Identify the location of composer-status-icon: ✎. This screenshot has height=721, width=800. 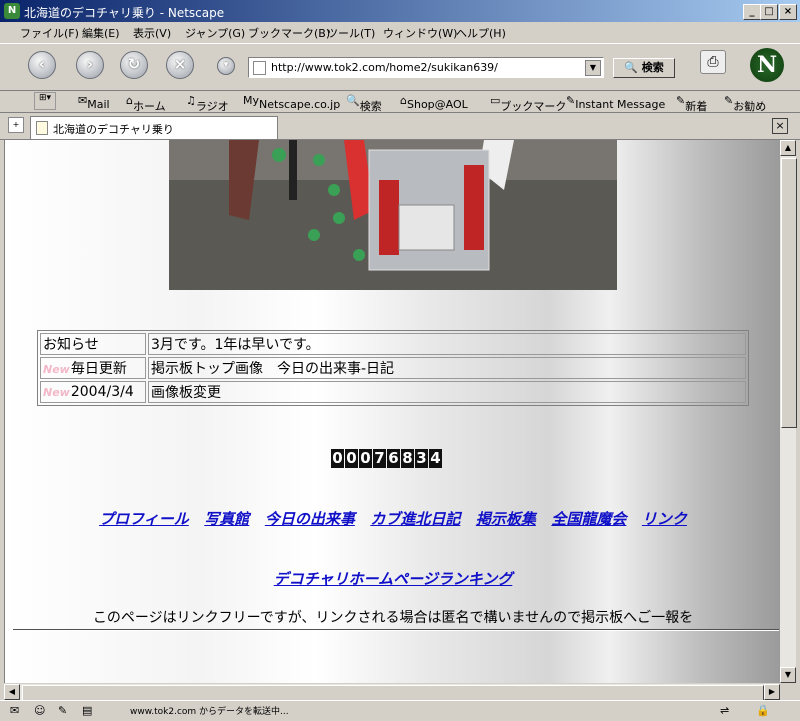
(62, 710).